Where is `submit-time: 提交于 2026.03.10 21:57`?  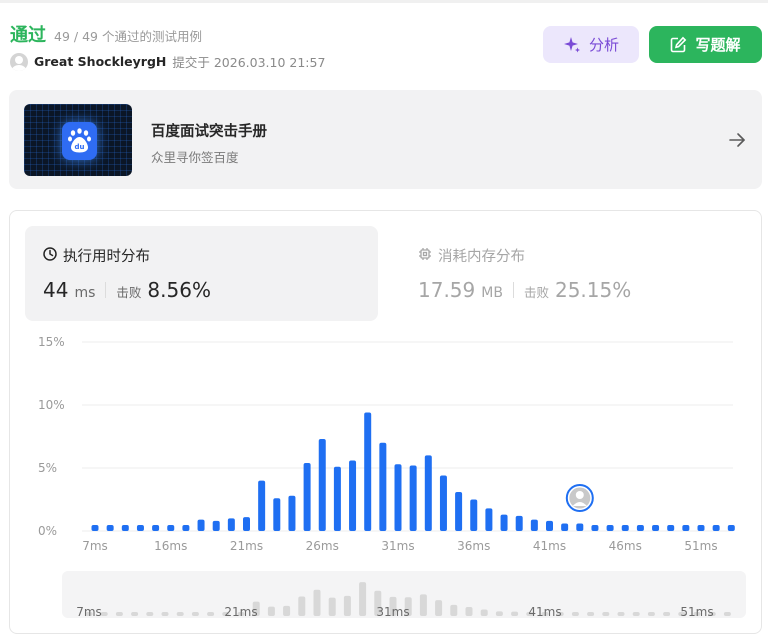
submit-time: 提交于 2026.03.10 21:57 is located at coordinates (249, 62).